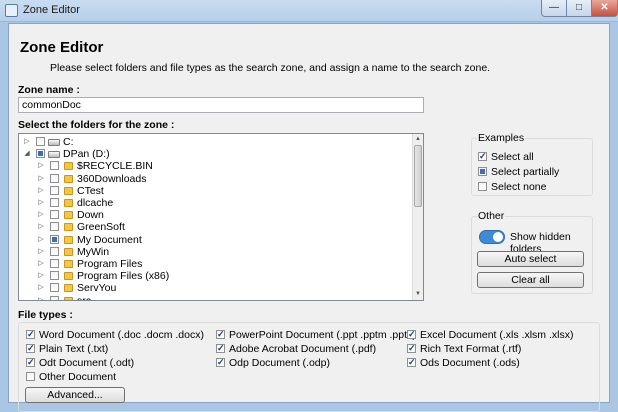  Describe the element at coordinates (121, 335) in the screenshot. I see `word-label: Word Document (.doc .docm .docx)` at that location.